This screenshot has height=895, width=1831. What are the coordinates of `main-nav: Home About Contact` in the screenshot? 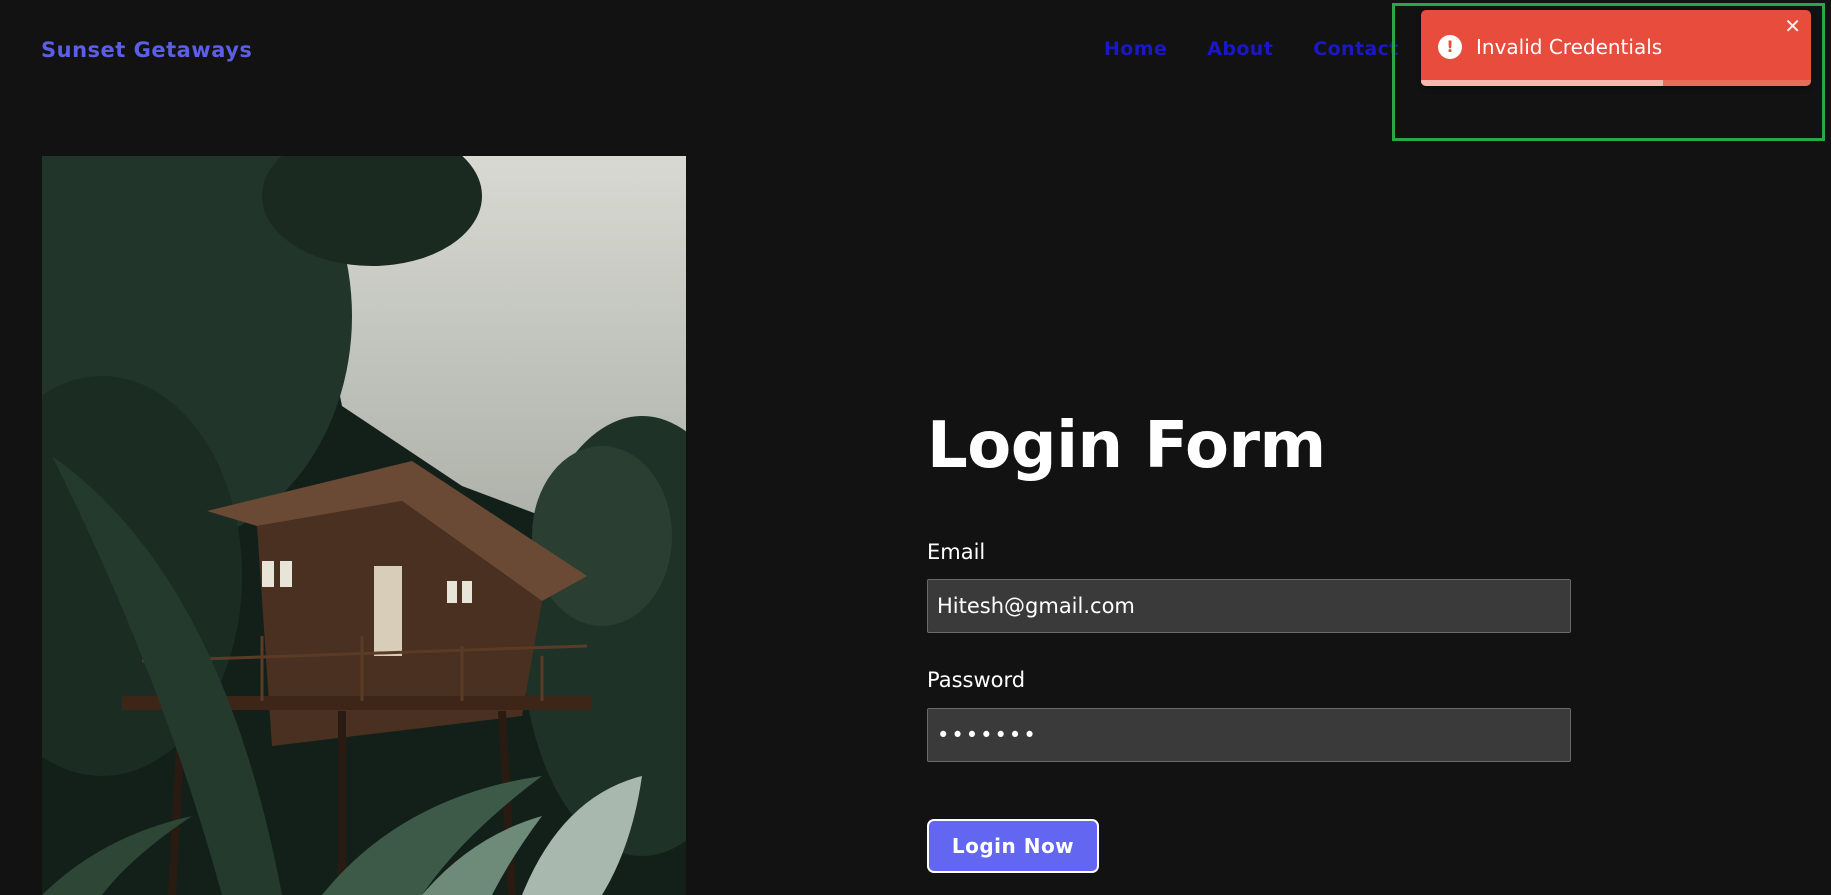 It's located at (1271, 49).